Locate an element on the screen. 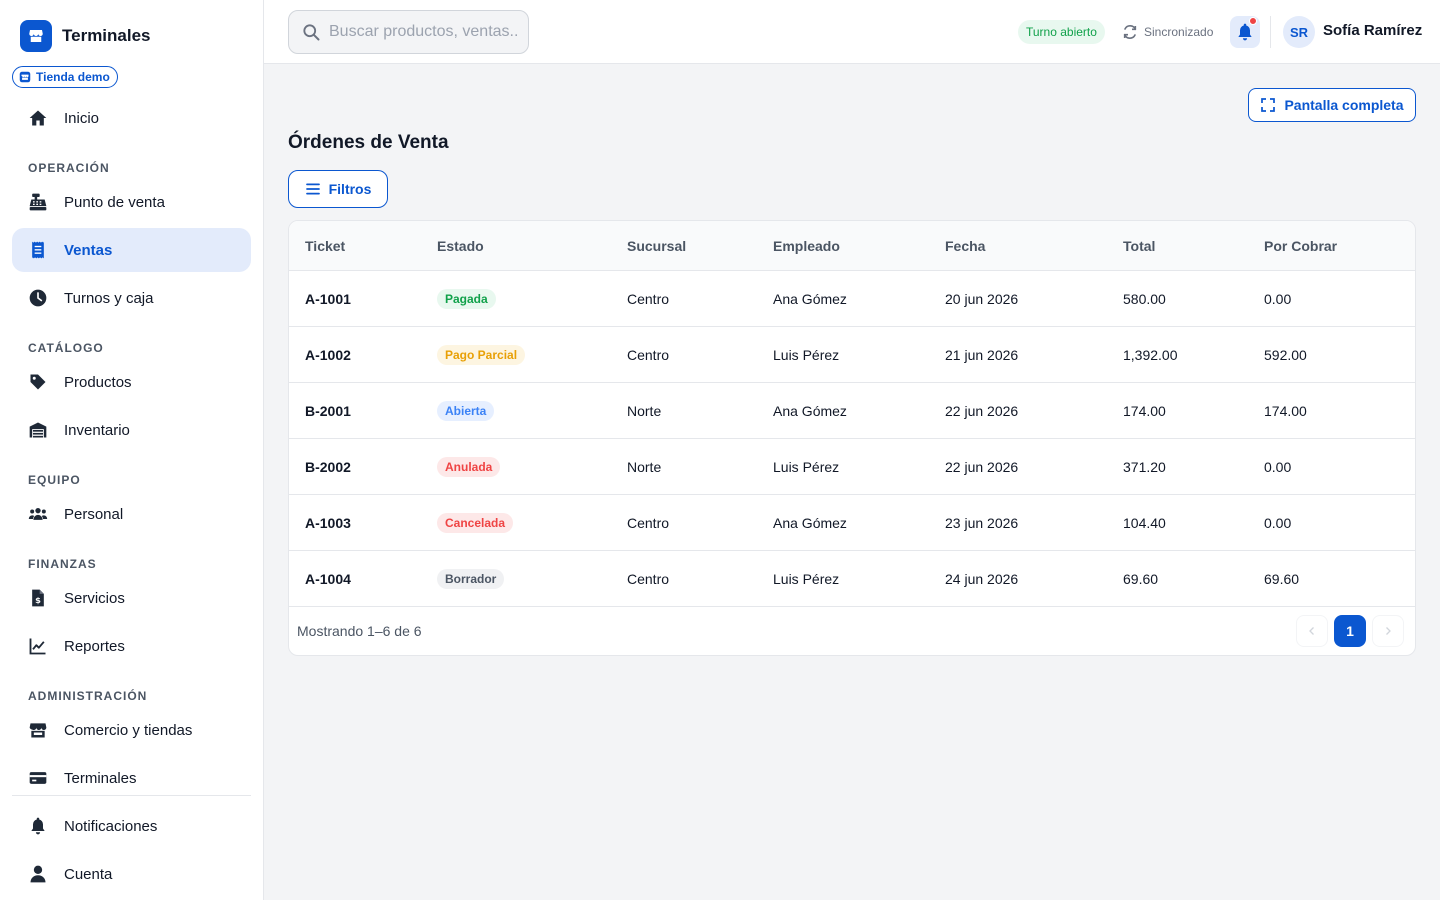  topbar-divider is located at coordinates (1270, 32).